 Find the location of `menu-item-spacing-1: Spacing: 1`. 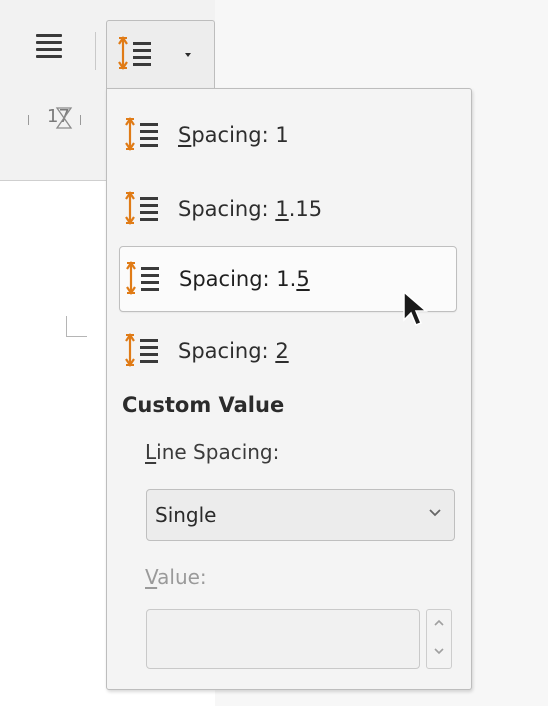

menu-item-spacing-1: Spacing: 1 is located at coordinates (288, 135).